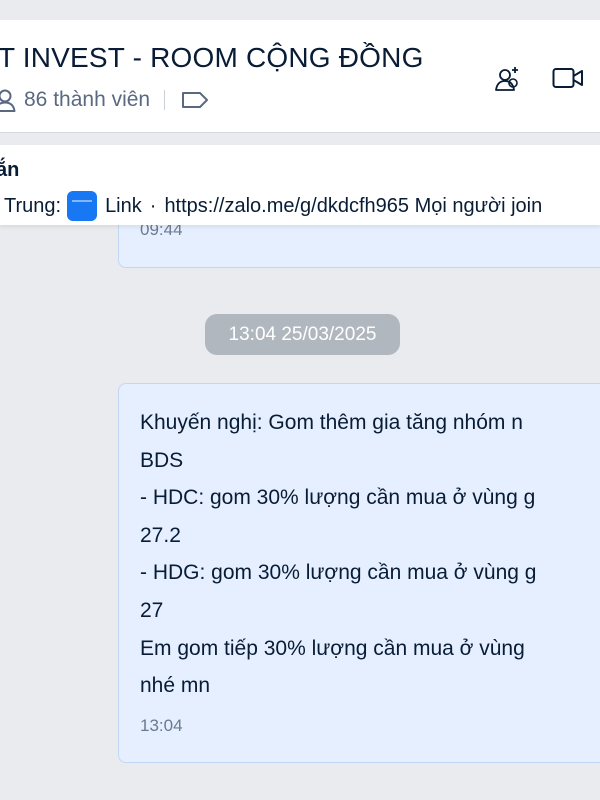 The width and height of the screenshot is (600, 800). I want to click on members-icon, so click(8, 100).